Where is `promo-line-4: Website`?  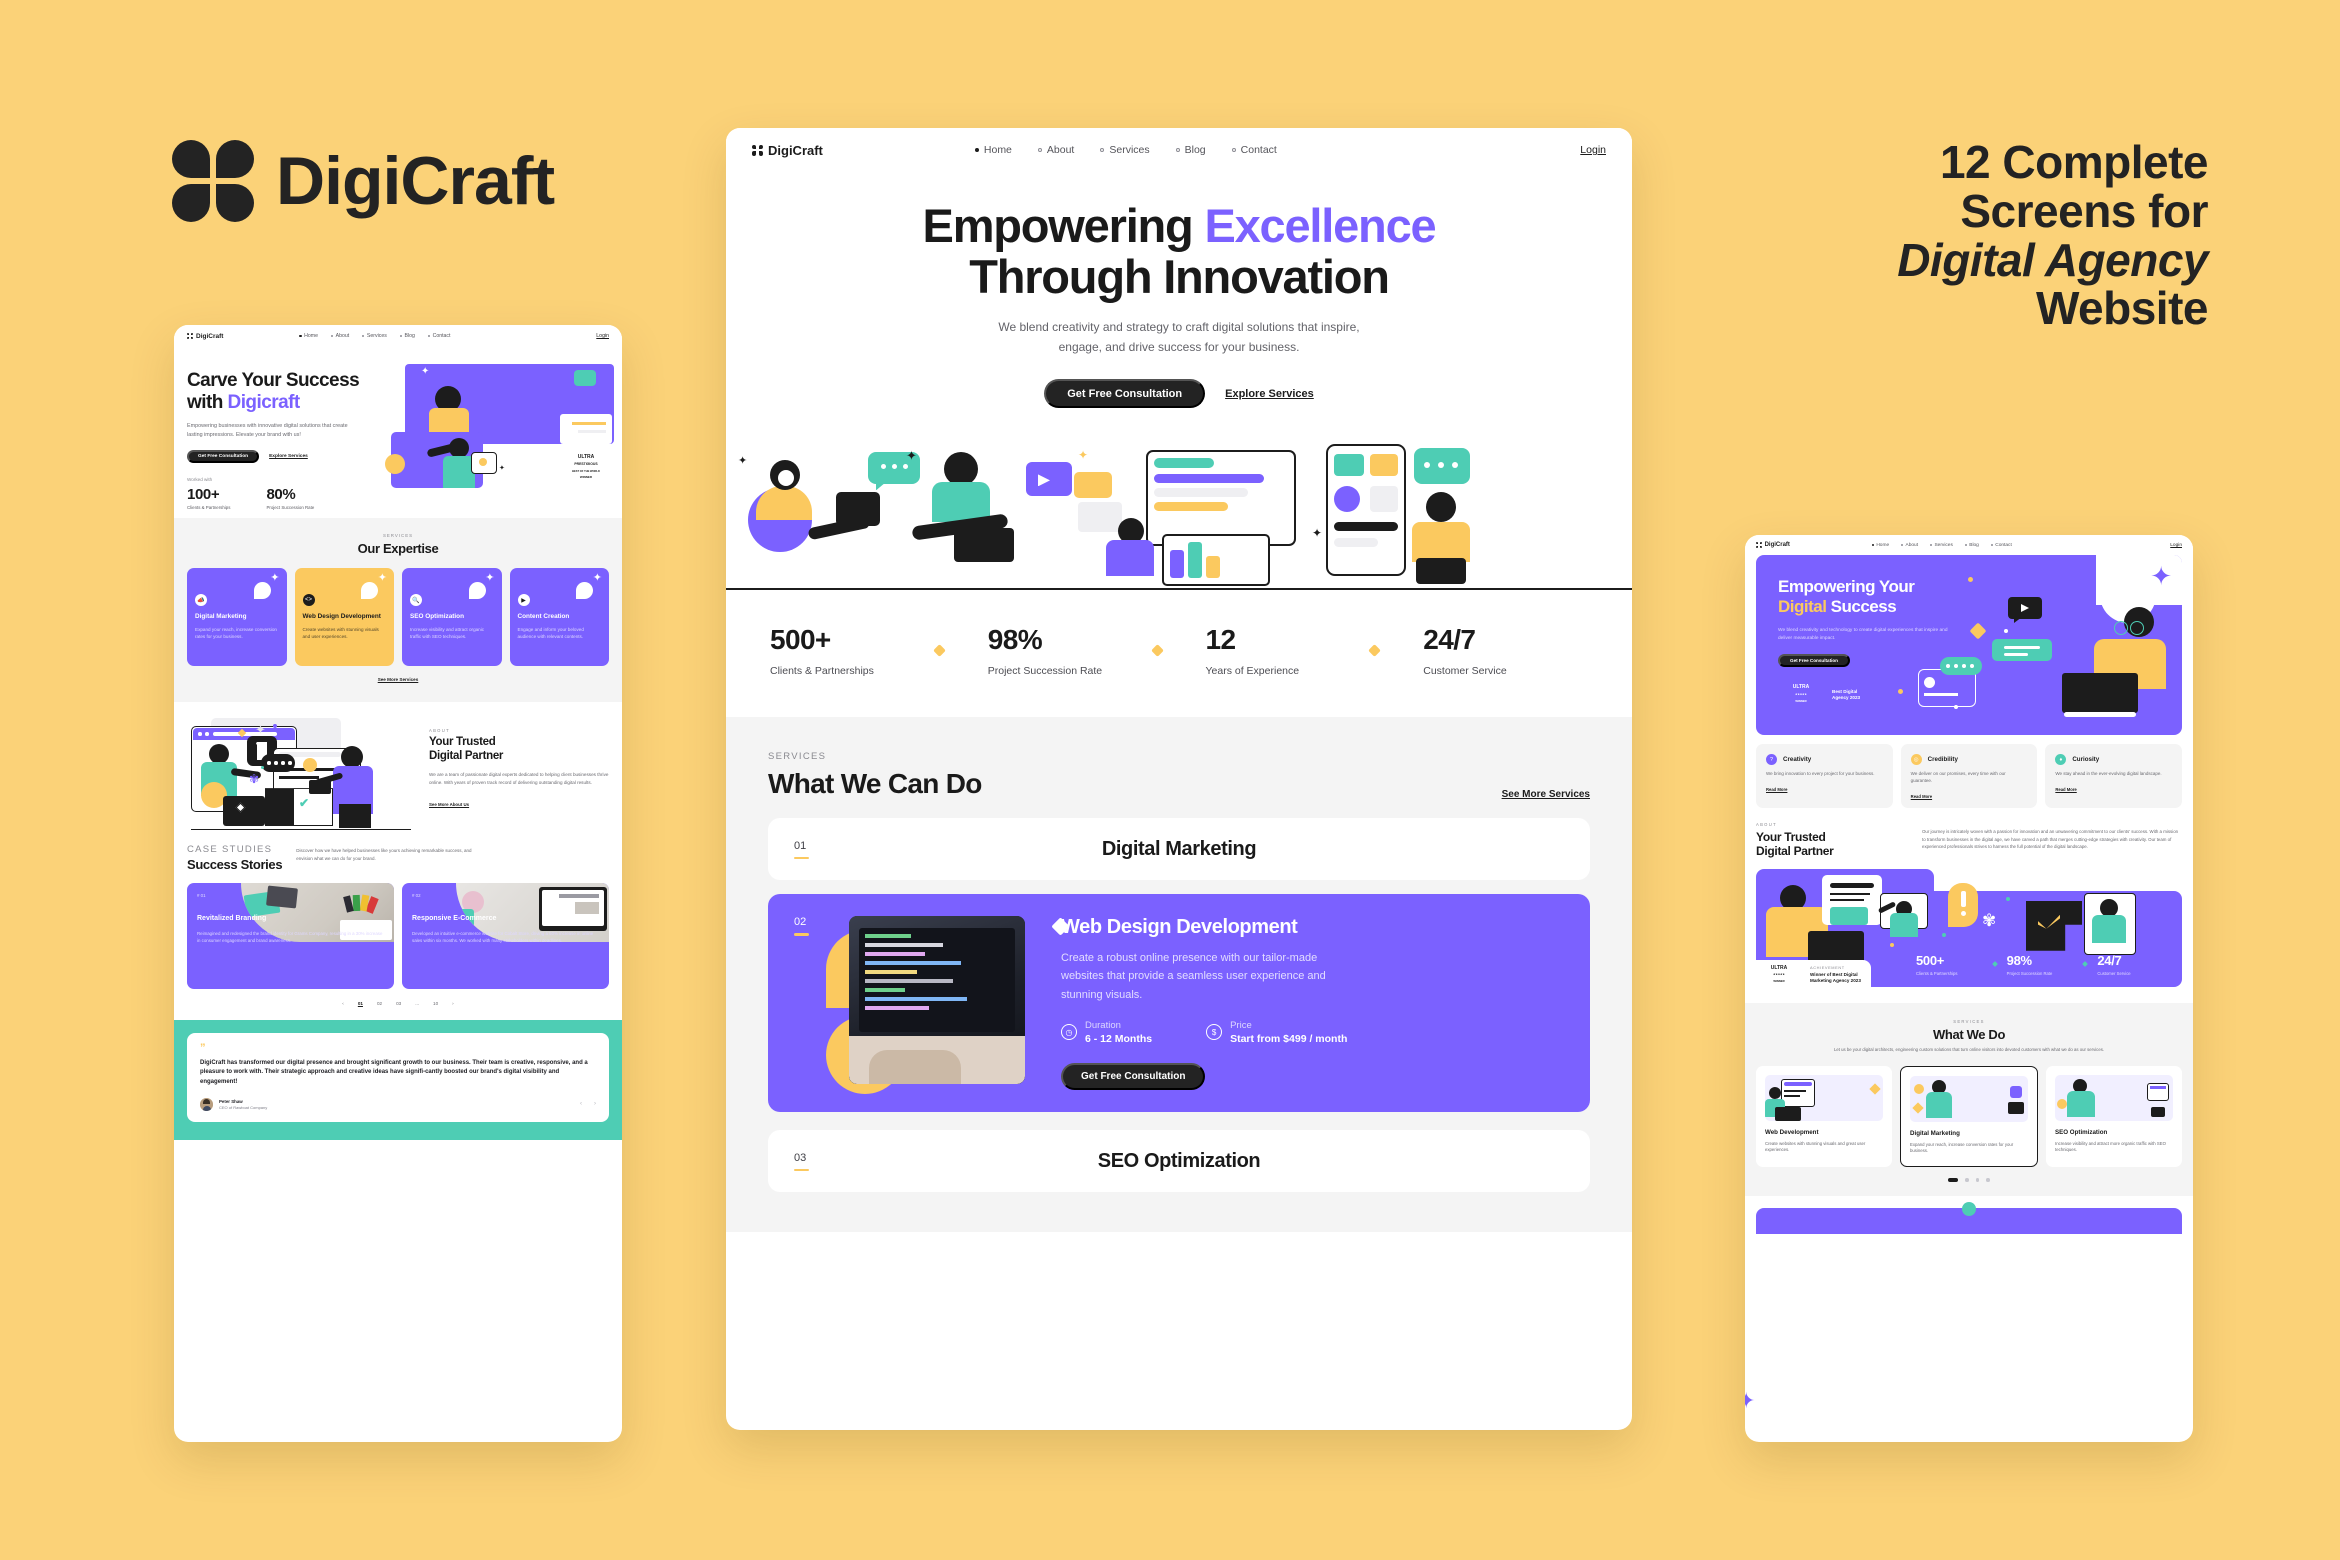
promo-line-4: Website is located at coordinates (2122, 308).